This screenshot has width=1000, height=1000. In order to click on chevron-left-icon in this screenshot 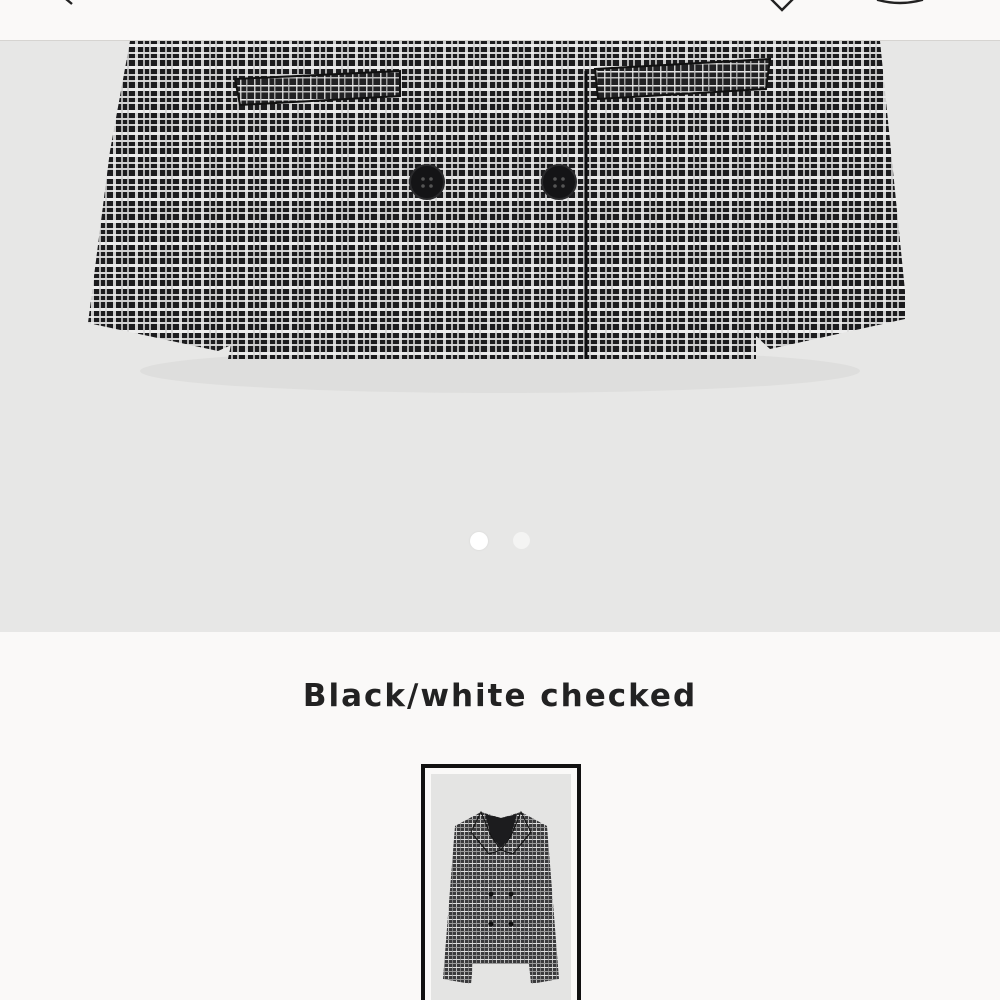, I will do `click(66, 4)`.